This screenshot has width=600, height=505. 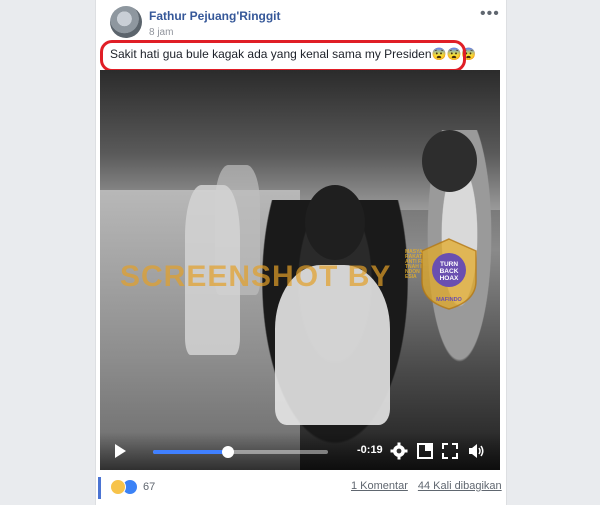 I want to click on author-name: Fathur Pejuang'Ringgit, so click(x=215, y=16).